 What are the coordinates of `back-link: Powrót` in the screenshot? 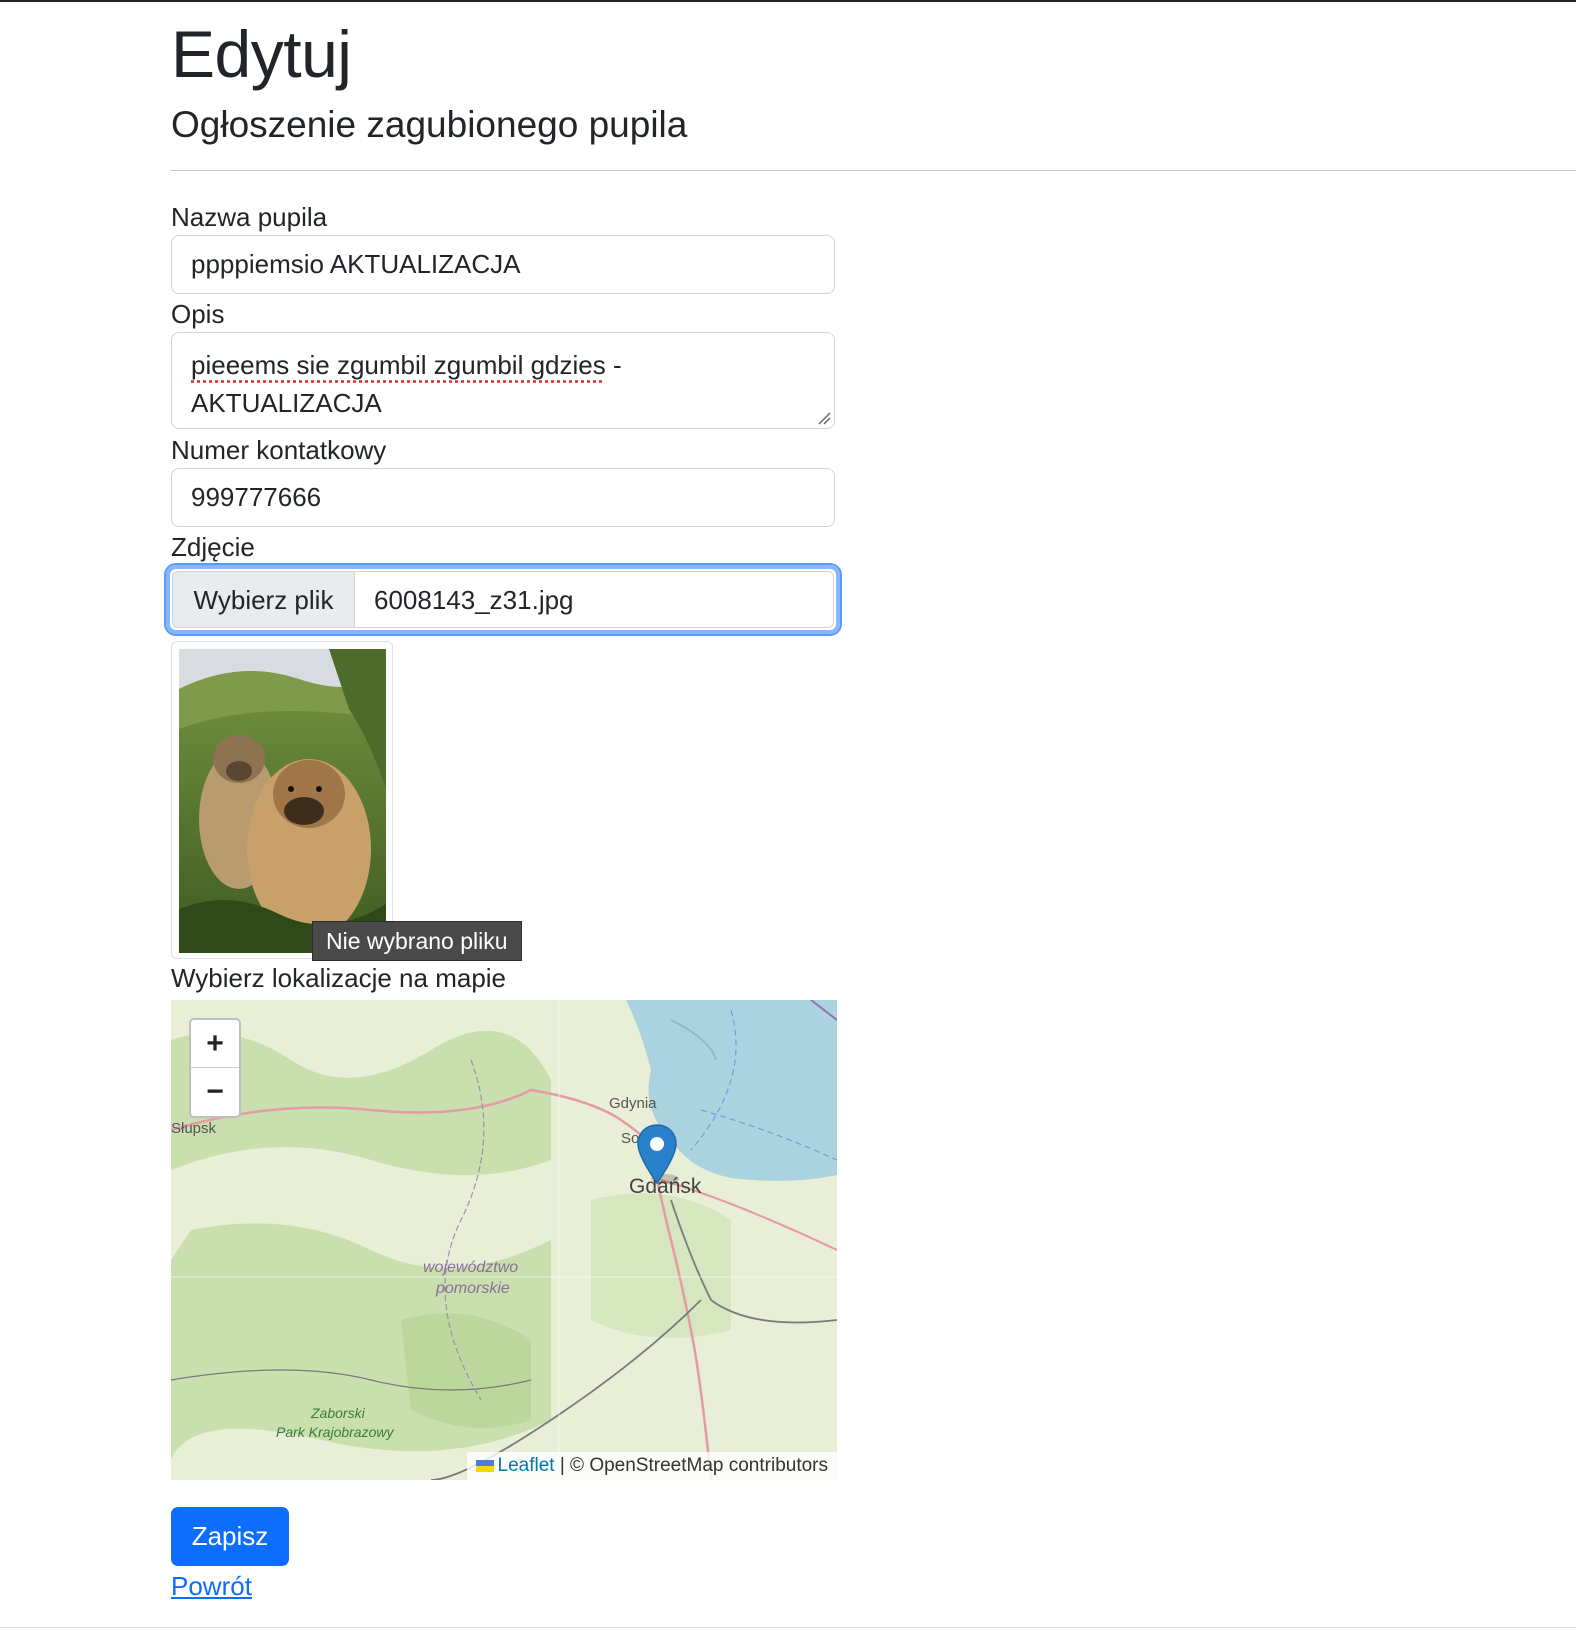 It's located at (211, 1586).